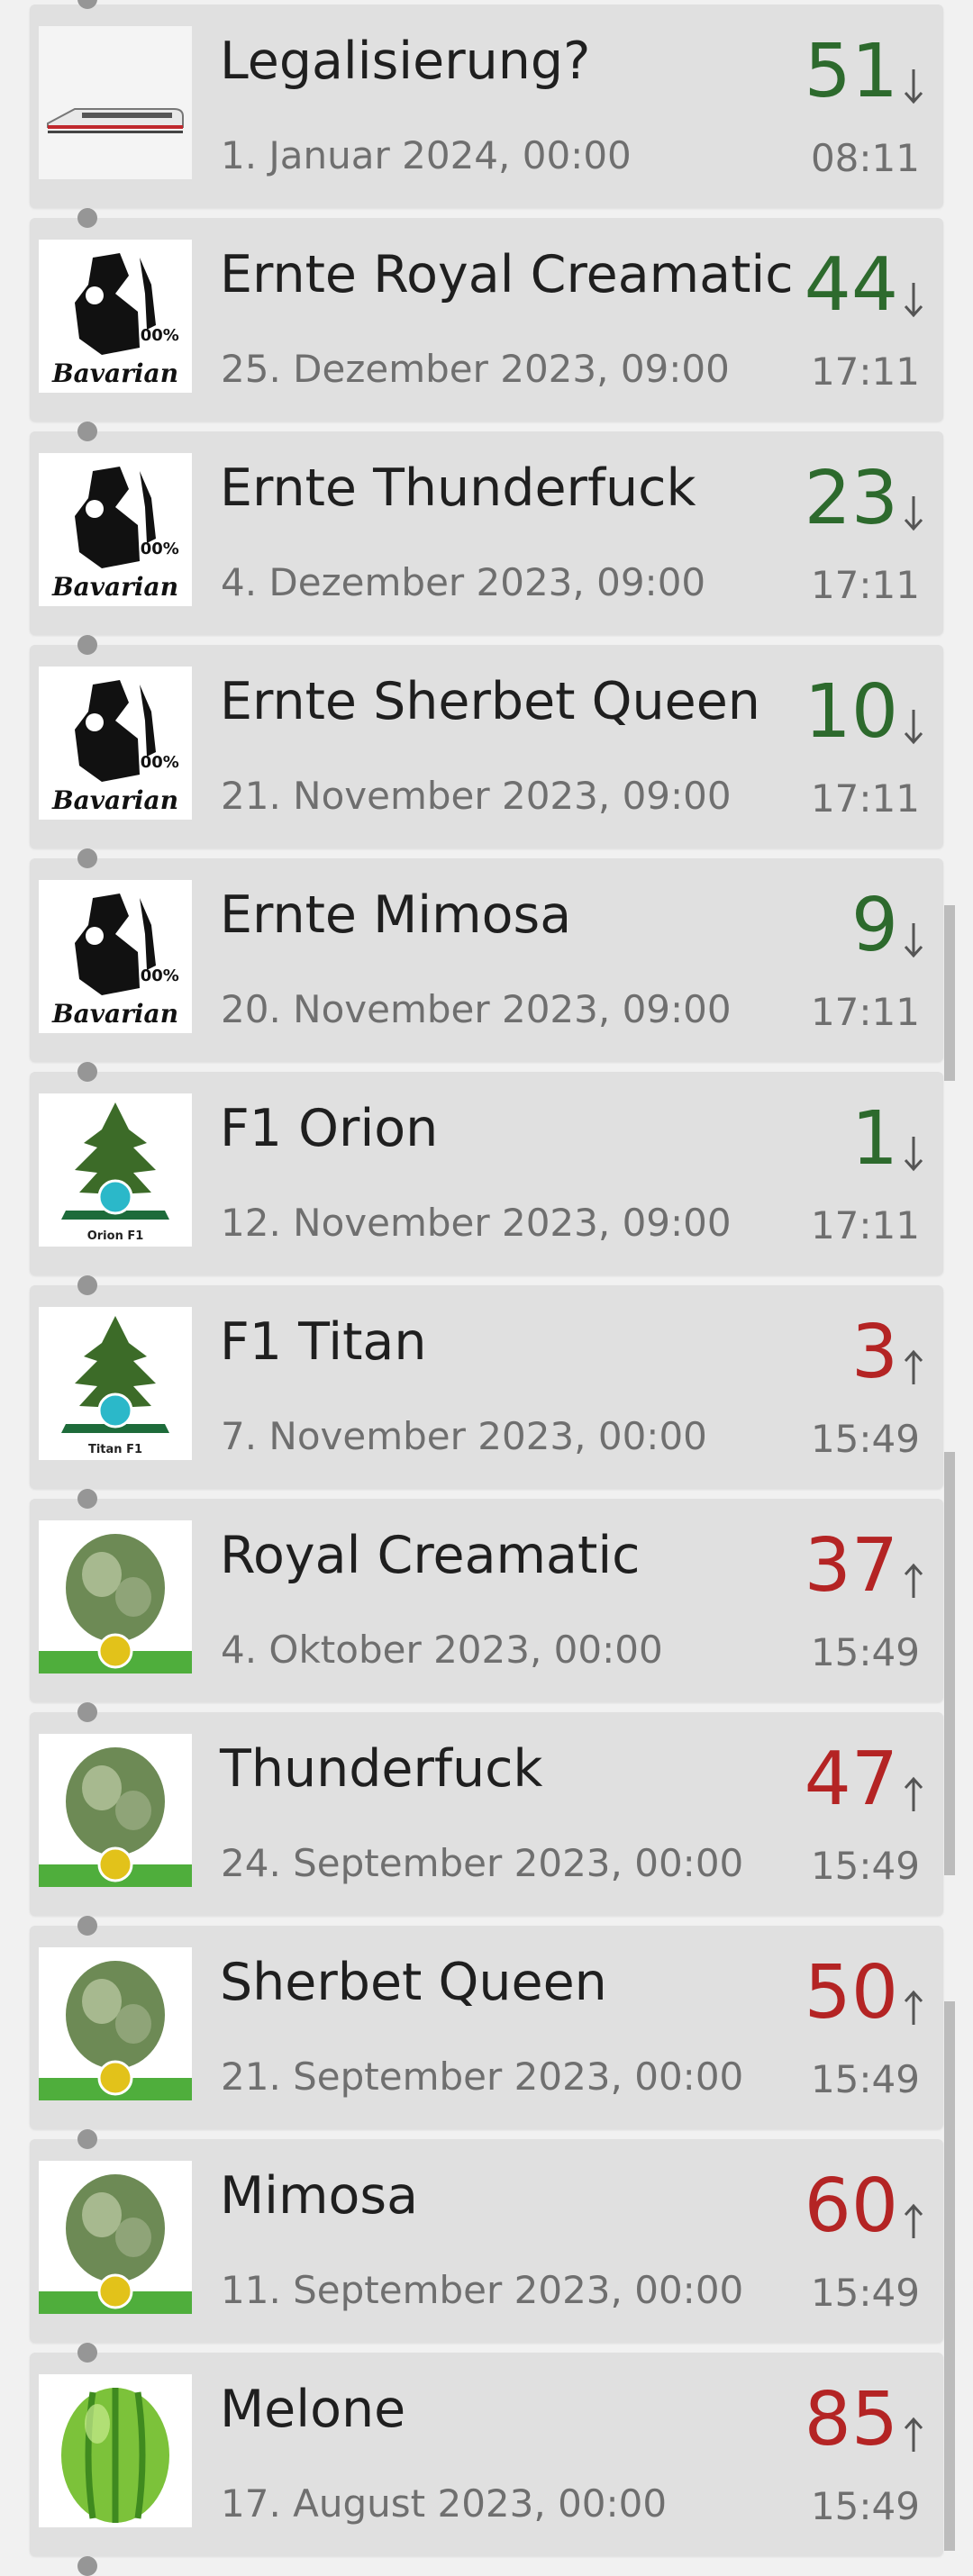  Describe the element at coordinates (115, 103) in the screenshot. I see `train-icon` at that location.